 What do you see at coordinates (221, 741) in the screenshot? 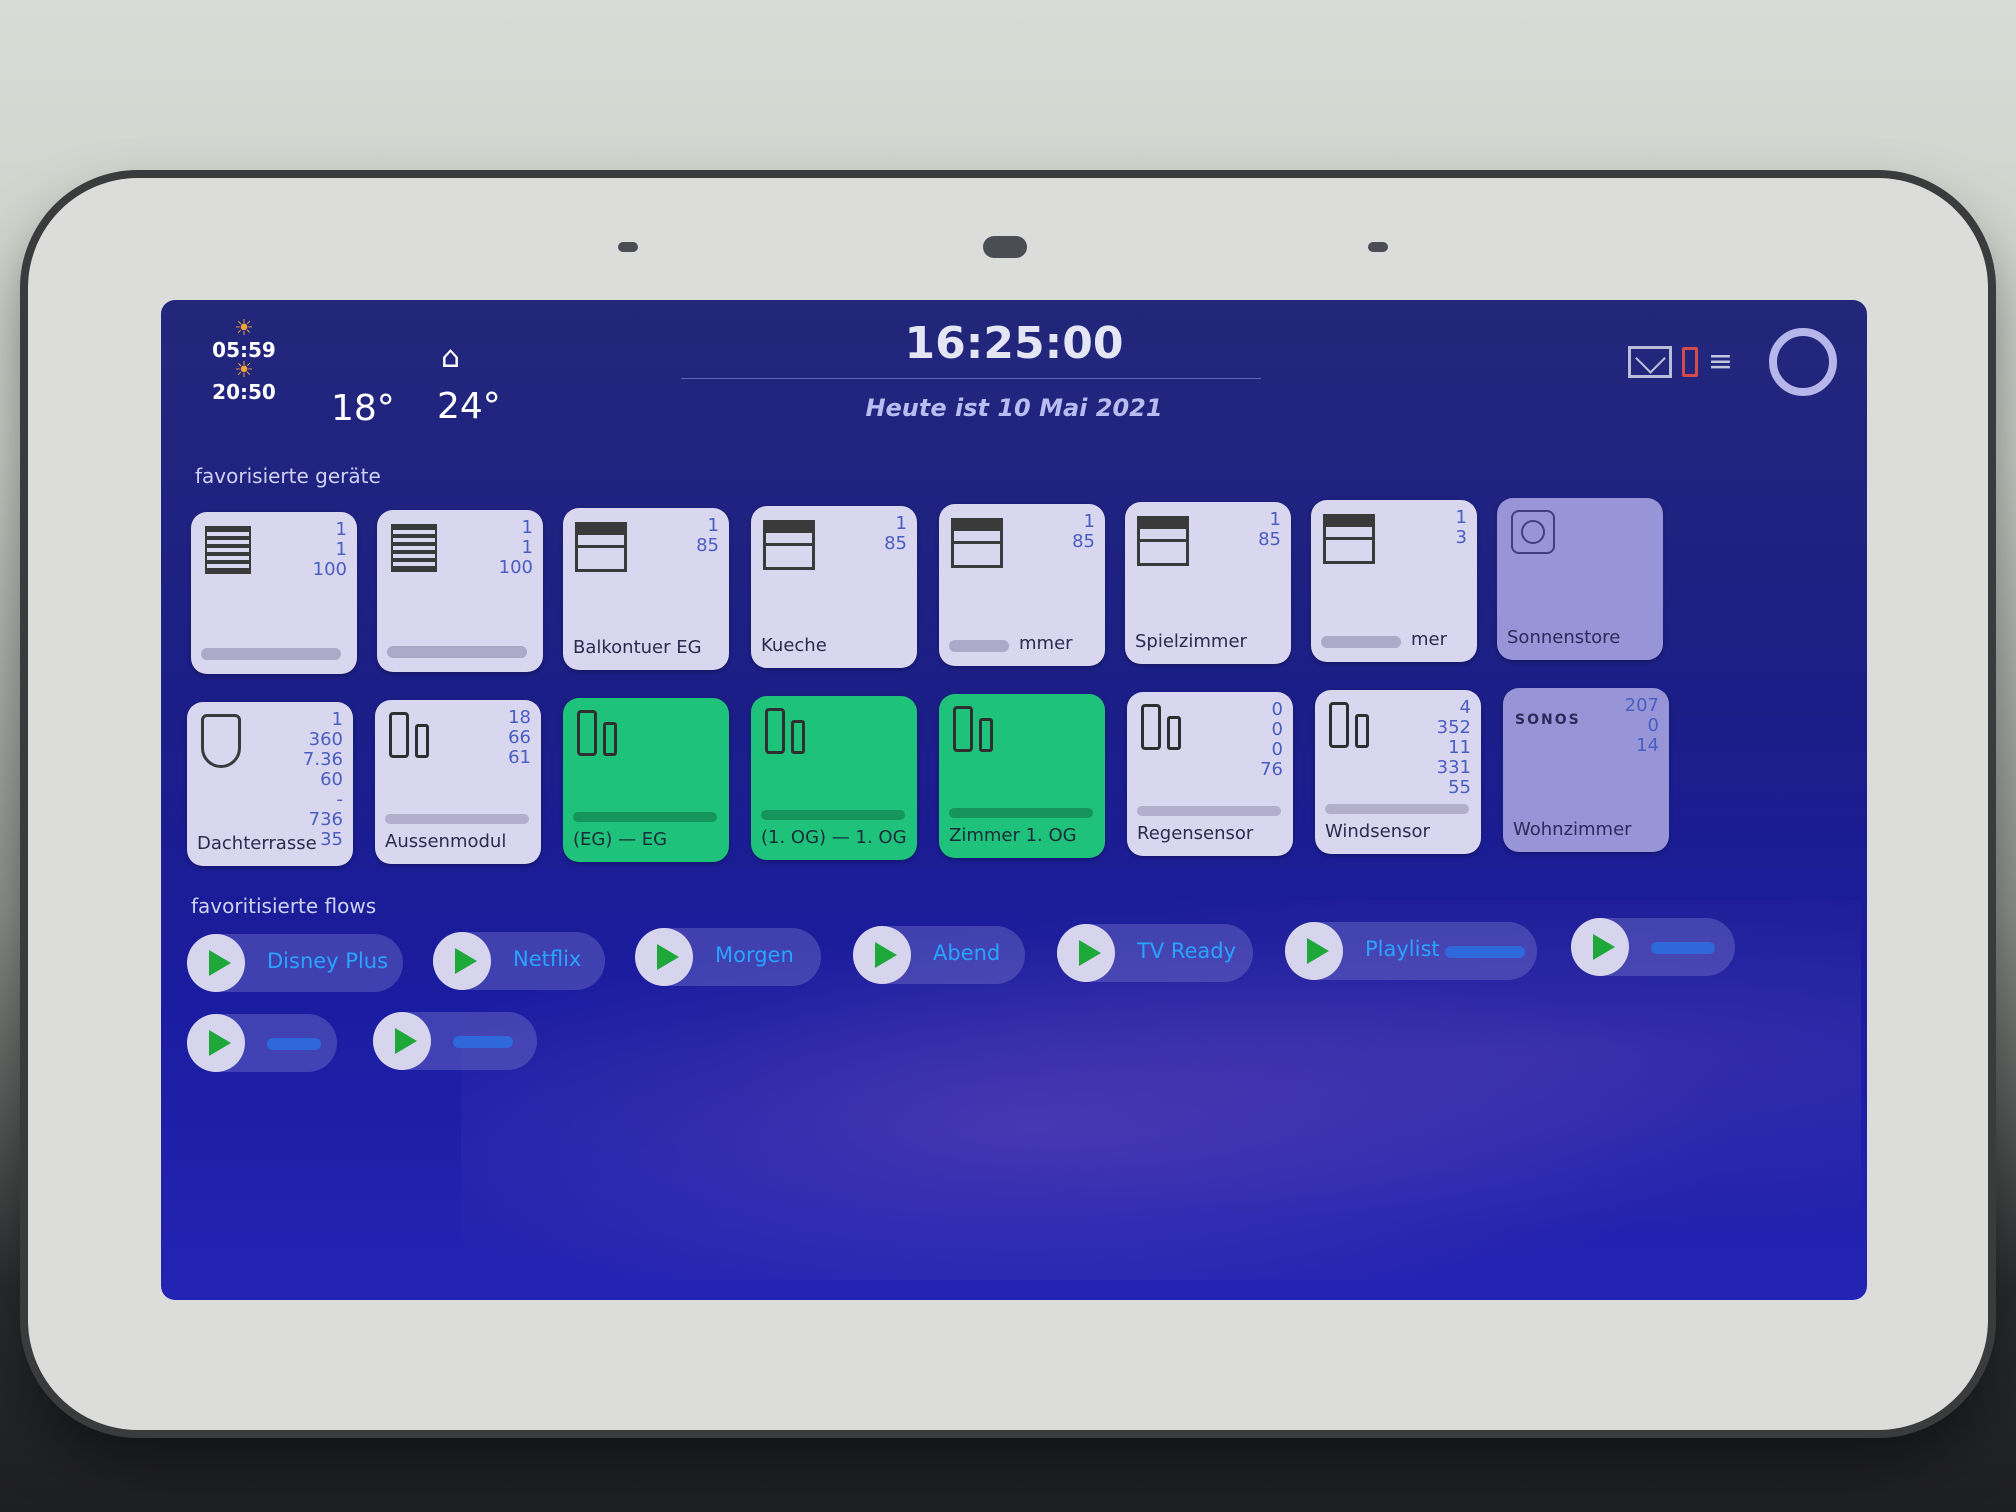
I see `motion-sensor-icon` at bounding box center [221, 741].